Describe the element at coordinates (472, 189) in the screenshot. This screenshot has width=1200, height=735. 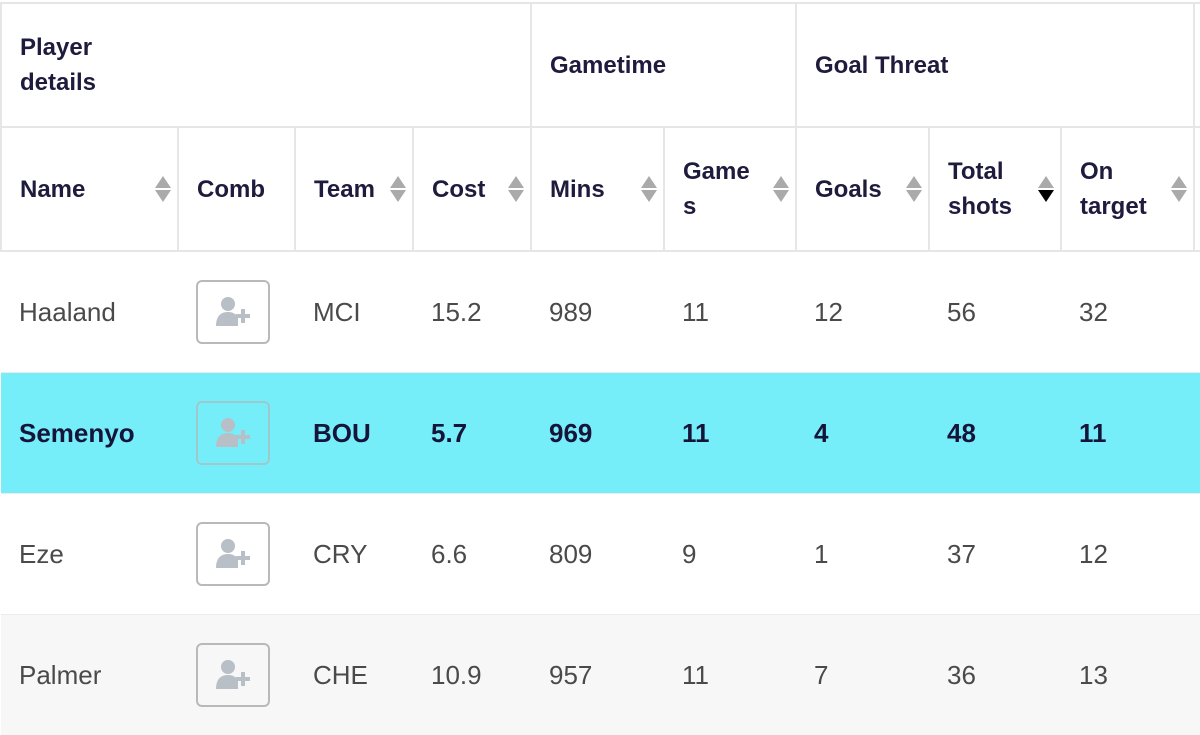
I see `column-header-cost: Cost` at that location.